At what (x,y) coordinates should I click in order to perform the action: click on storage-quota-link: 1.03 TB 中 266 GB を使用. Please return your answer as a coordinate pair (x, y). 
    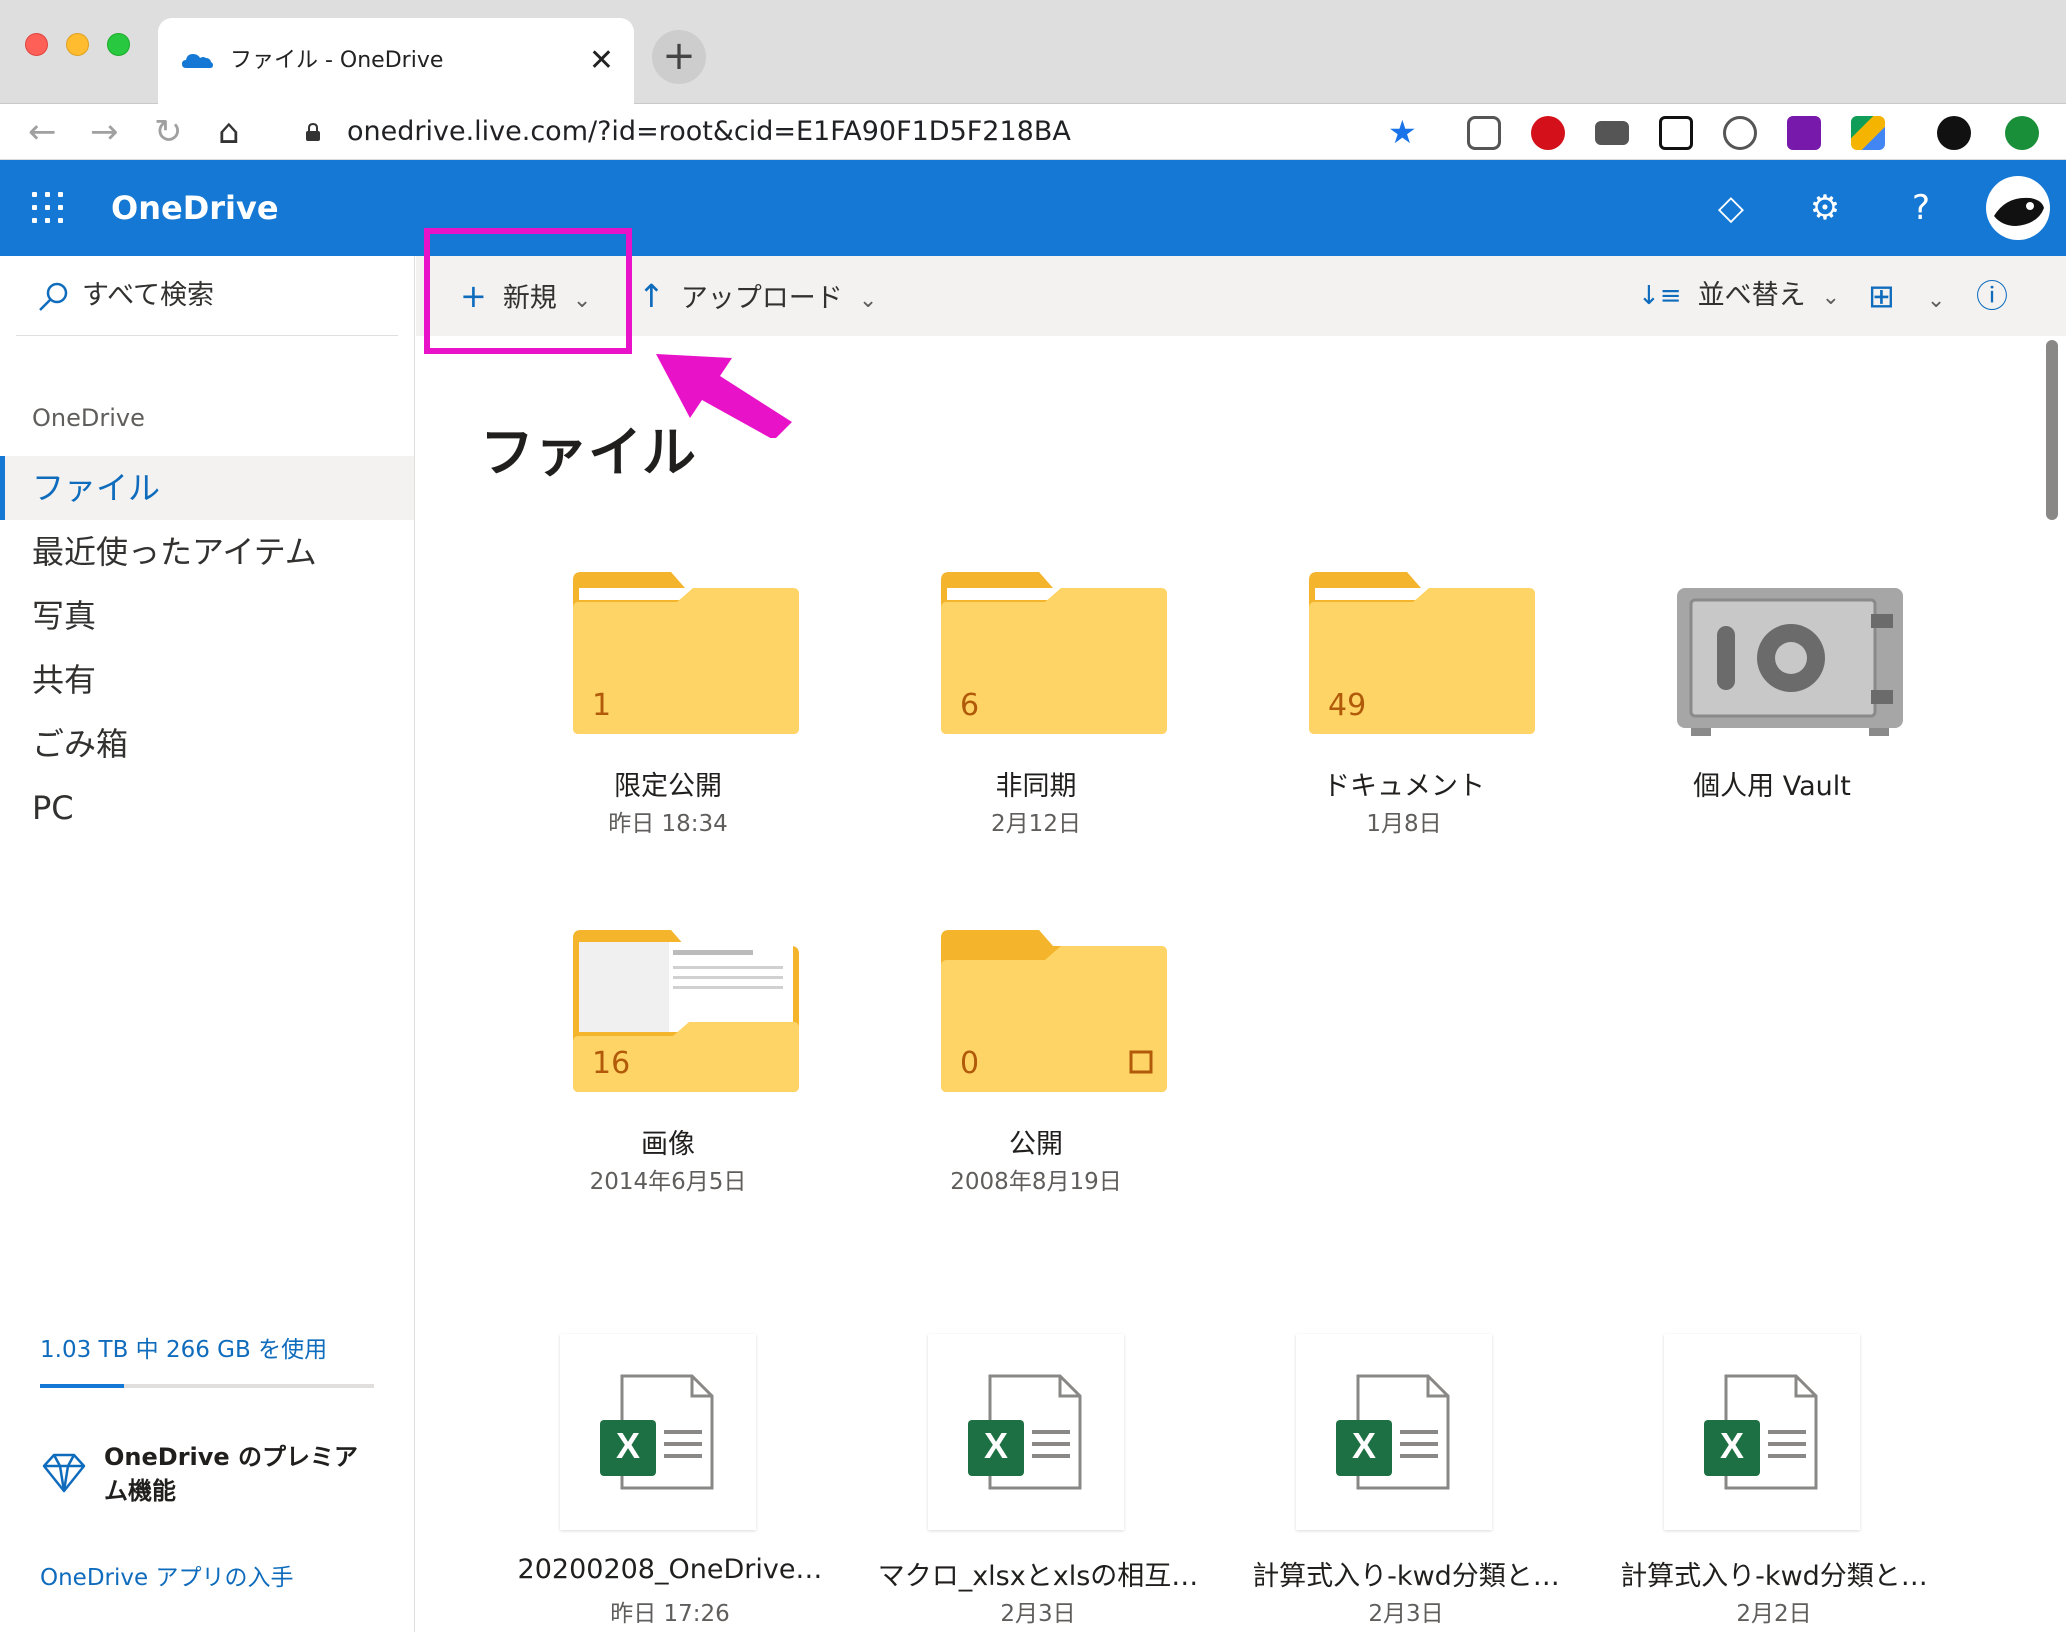
    Looking at the image, I should click on (183, 1347).